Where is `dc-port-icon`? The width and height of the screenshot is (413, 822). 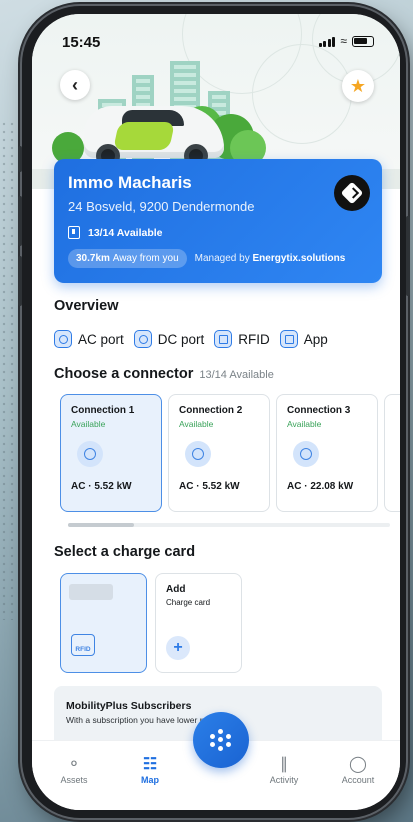
dc-port-icon is located at coordinates (142, 339).